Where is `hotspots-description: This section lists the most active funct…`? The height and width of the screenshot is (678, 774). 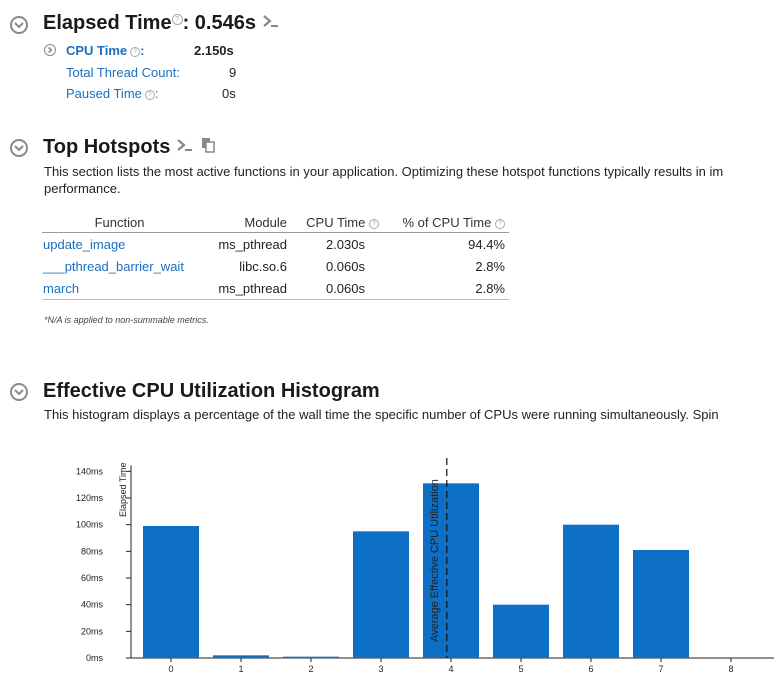 hotspots-description: This section lists the most active funct… is located at coordinates (384, 180).